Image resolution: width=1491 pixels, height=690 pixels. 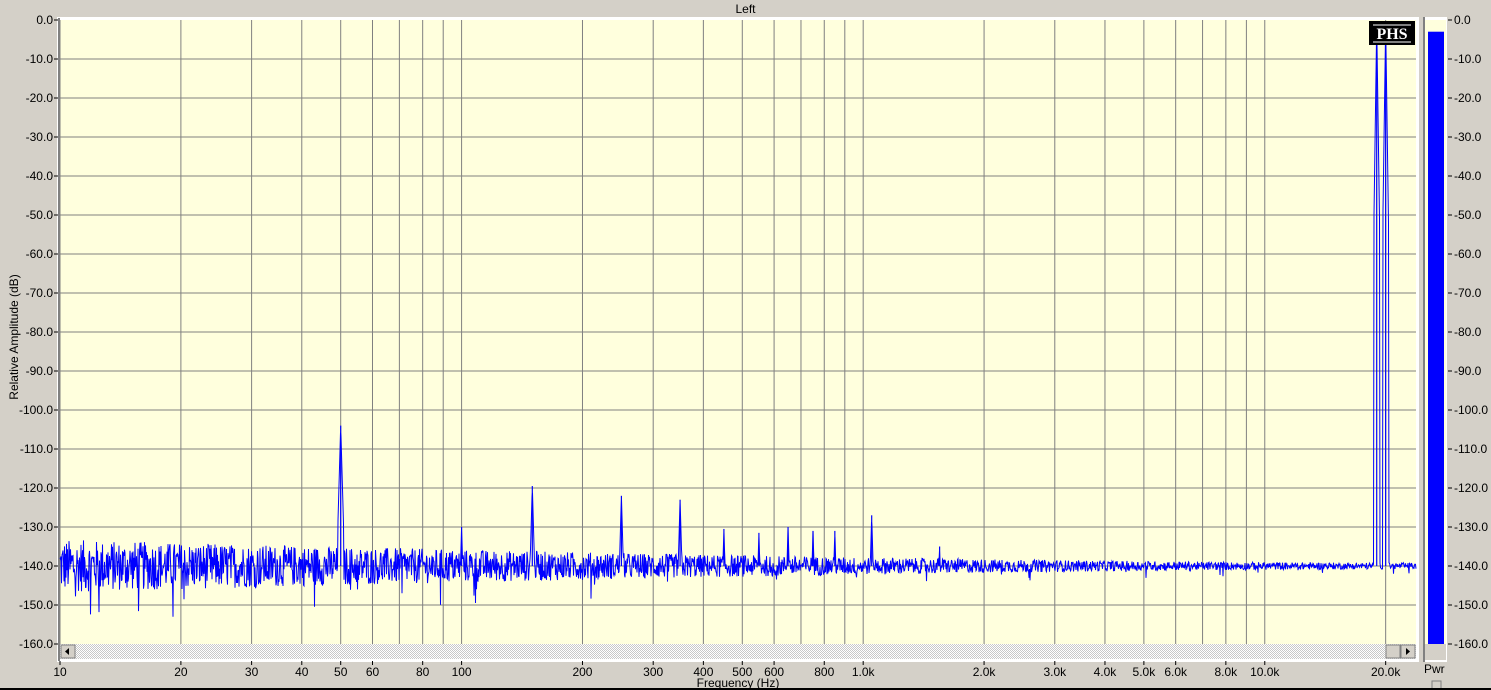 What do you see at coordinates (1055, 672) in the screenshot?
I see `x-tick-label: 3.0k` at bounding box center [1055, 672].